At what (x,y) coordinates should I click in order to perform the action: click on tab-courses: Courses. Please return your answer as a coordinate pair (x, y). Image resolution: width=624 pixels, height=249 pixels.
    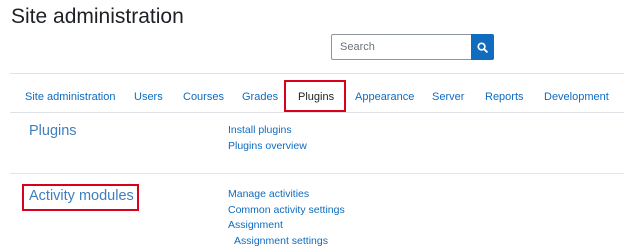
    Looking at the image, I should click on (203, 97).